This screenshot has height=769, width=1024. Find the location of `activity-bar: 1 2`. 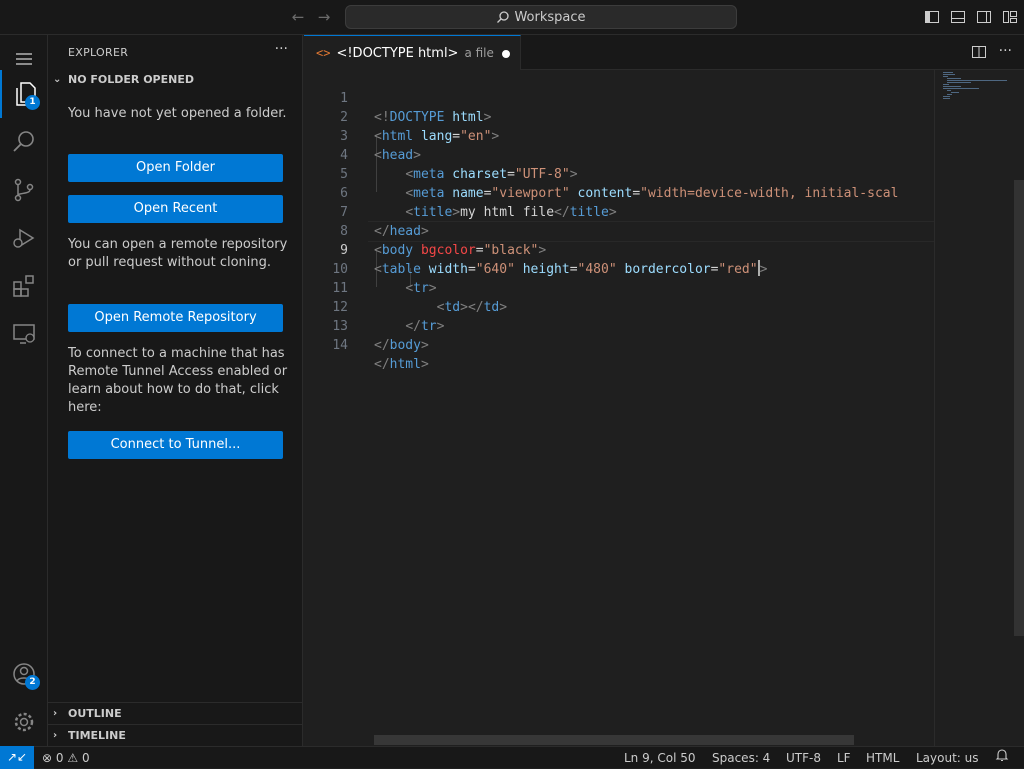

activity-bar: 1 2 is located at coordinates (24, 390).